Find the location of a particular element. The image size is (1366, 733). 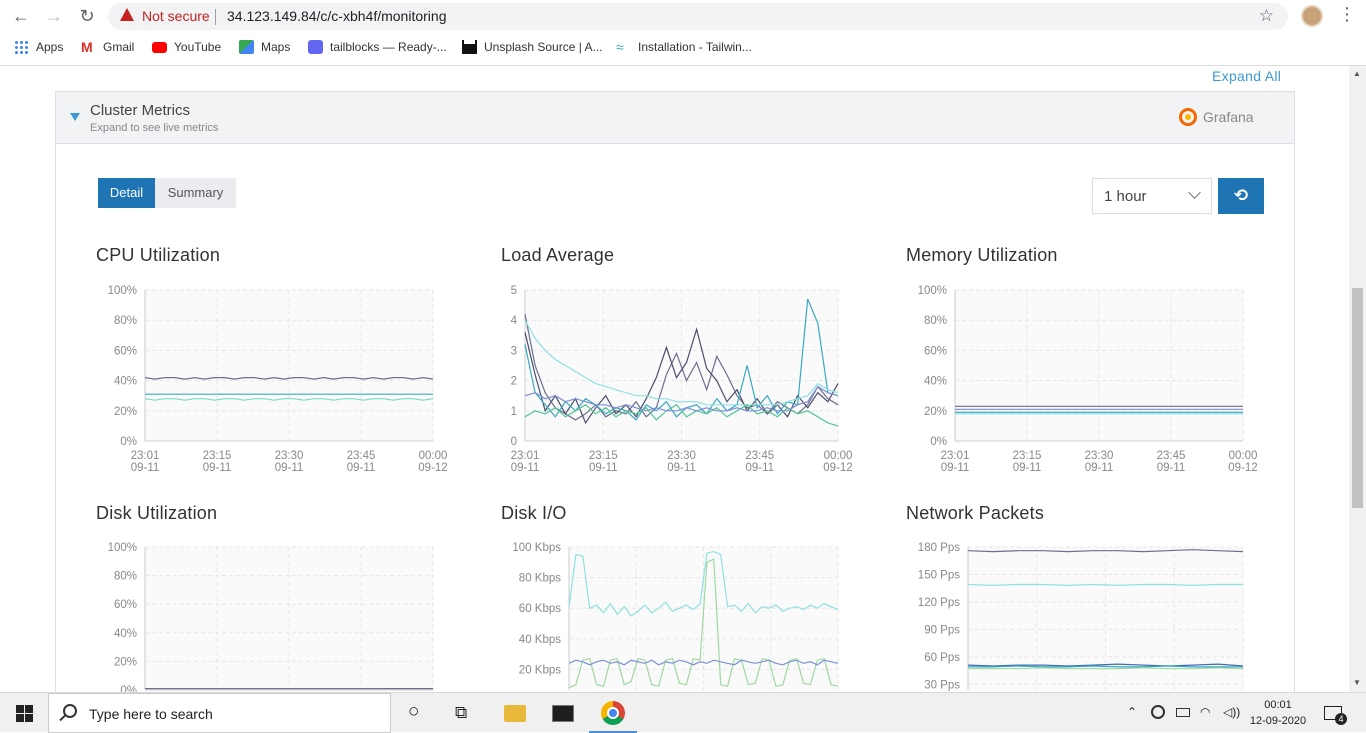

notification-count-badge: 4 is located at coordinates (1341, 719).